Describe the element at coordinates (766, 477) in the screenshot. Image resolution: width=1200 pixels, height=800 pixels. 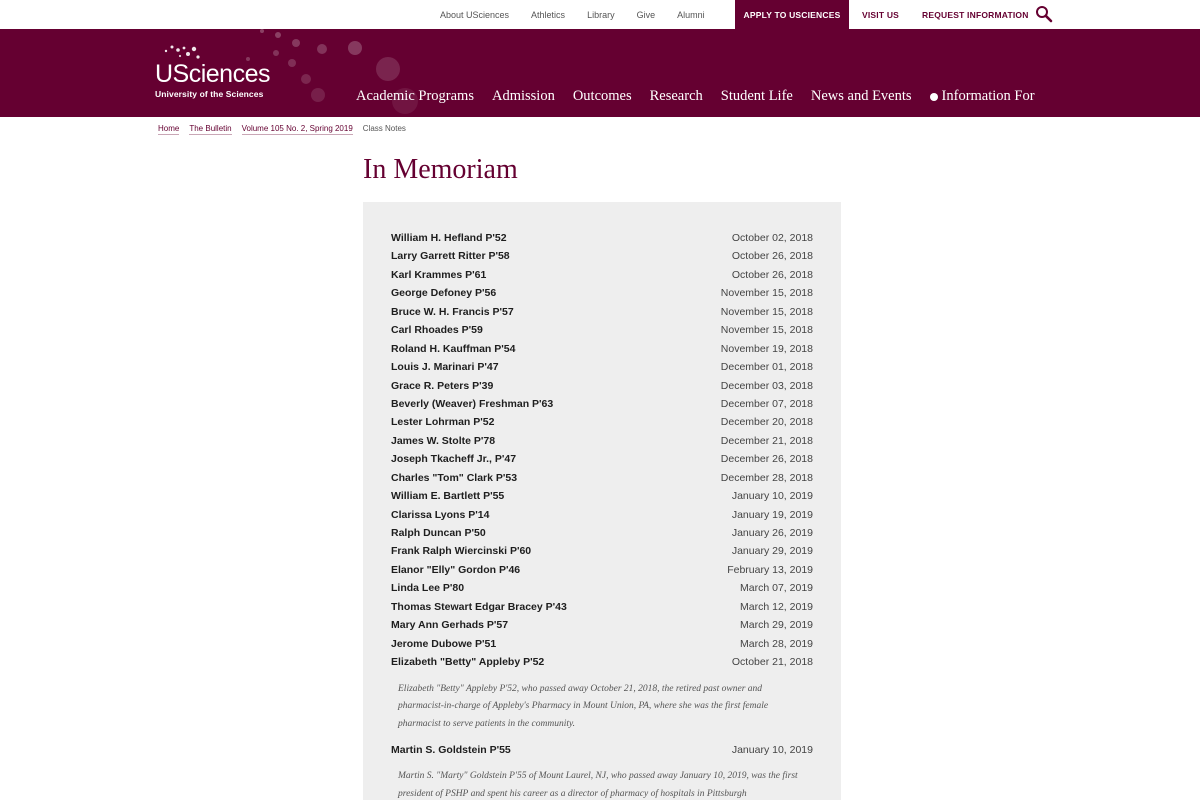
I see `memoriam-date: December 28, 2018` at that location.